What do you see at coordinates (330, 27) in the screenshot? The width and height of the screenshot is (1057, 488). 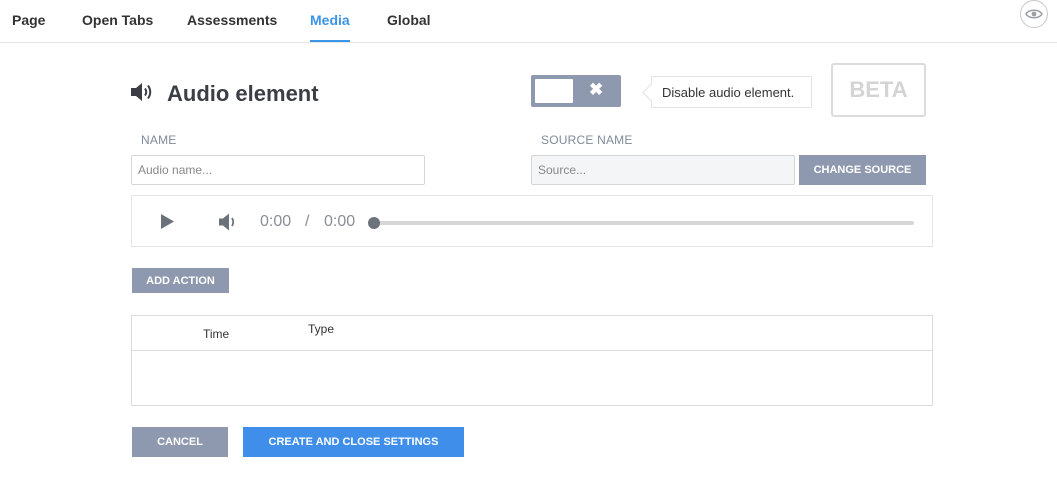 I see `tab-media: Media` at bounding box center [330, 27].